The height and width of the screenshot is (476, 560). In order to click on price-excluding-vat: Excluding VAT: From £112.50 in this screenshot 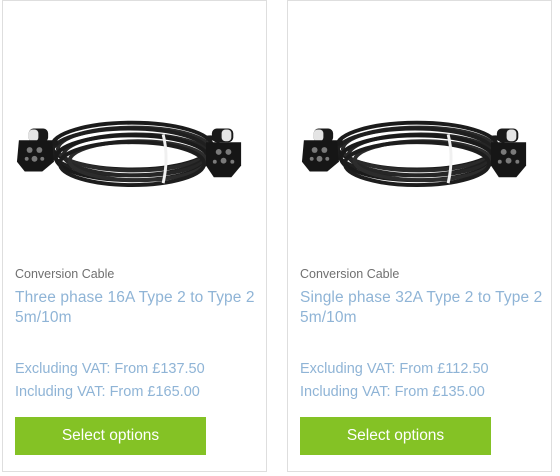, I will do `click(394, 369)`.